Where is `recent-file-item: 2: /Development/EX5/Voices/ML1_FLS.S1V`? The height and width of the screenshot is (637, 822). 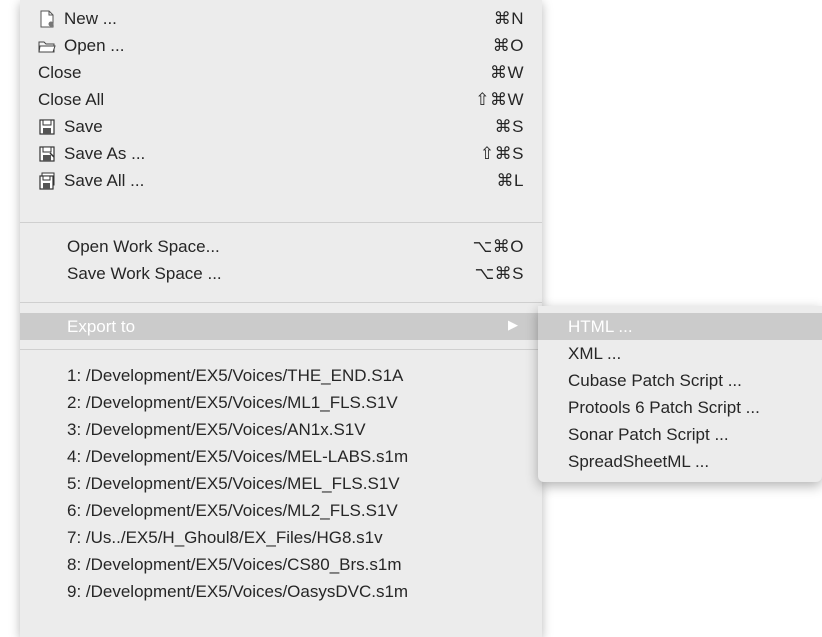 recent-file-item: 2: /Development/EX5/Voices/ML1_FLS.S1V is located at coordinates (281, 402).